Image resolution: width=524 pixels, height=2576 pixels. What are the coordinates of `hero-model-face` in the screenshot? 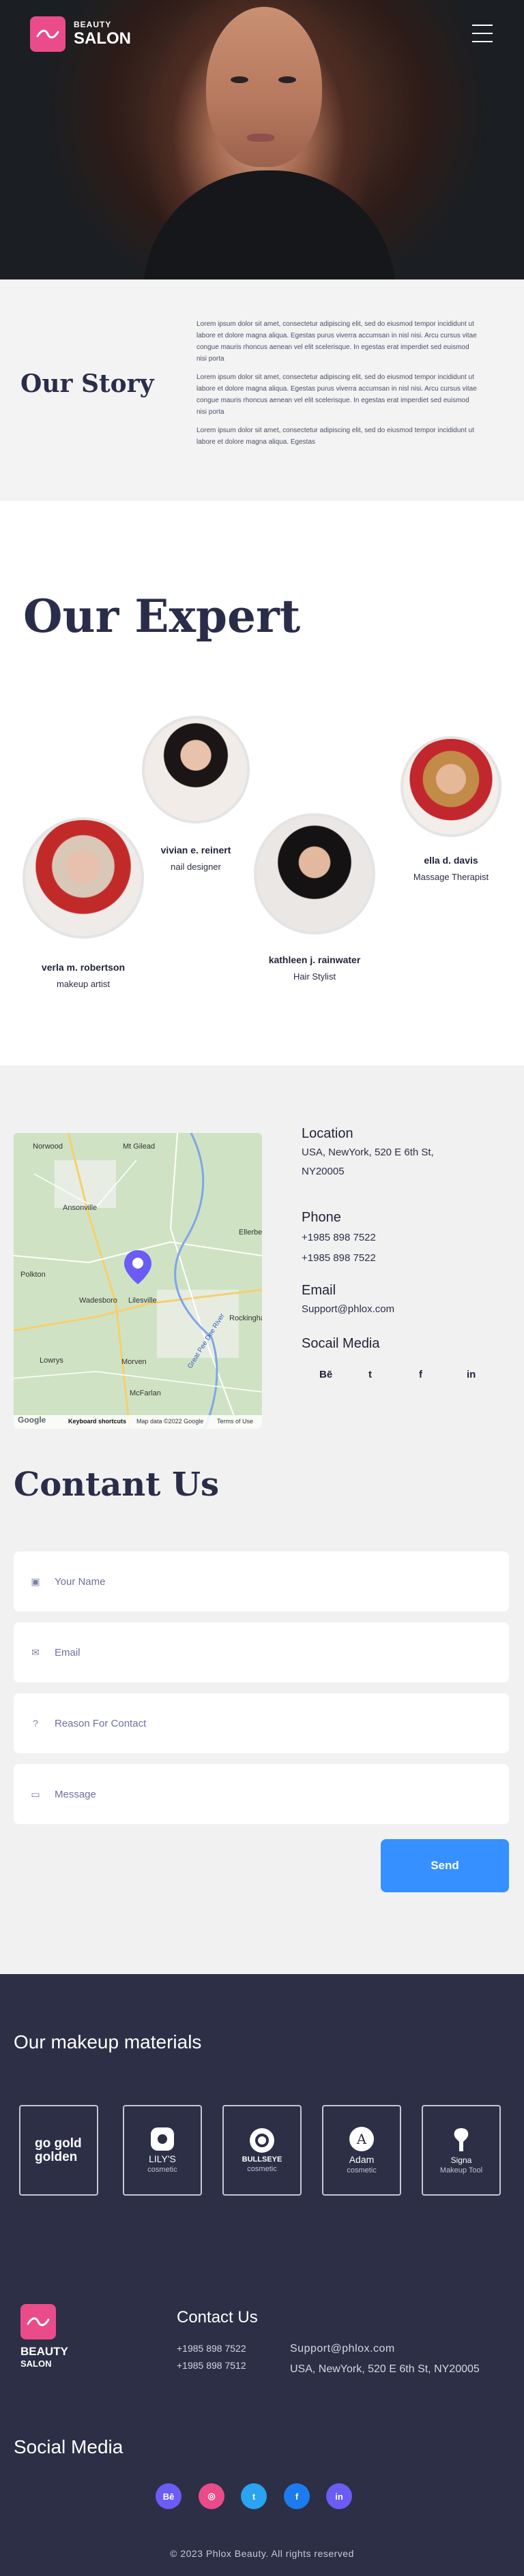 It's located at (264, 87).